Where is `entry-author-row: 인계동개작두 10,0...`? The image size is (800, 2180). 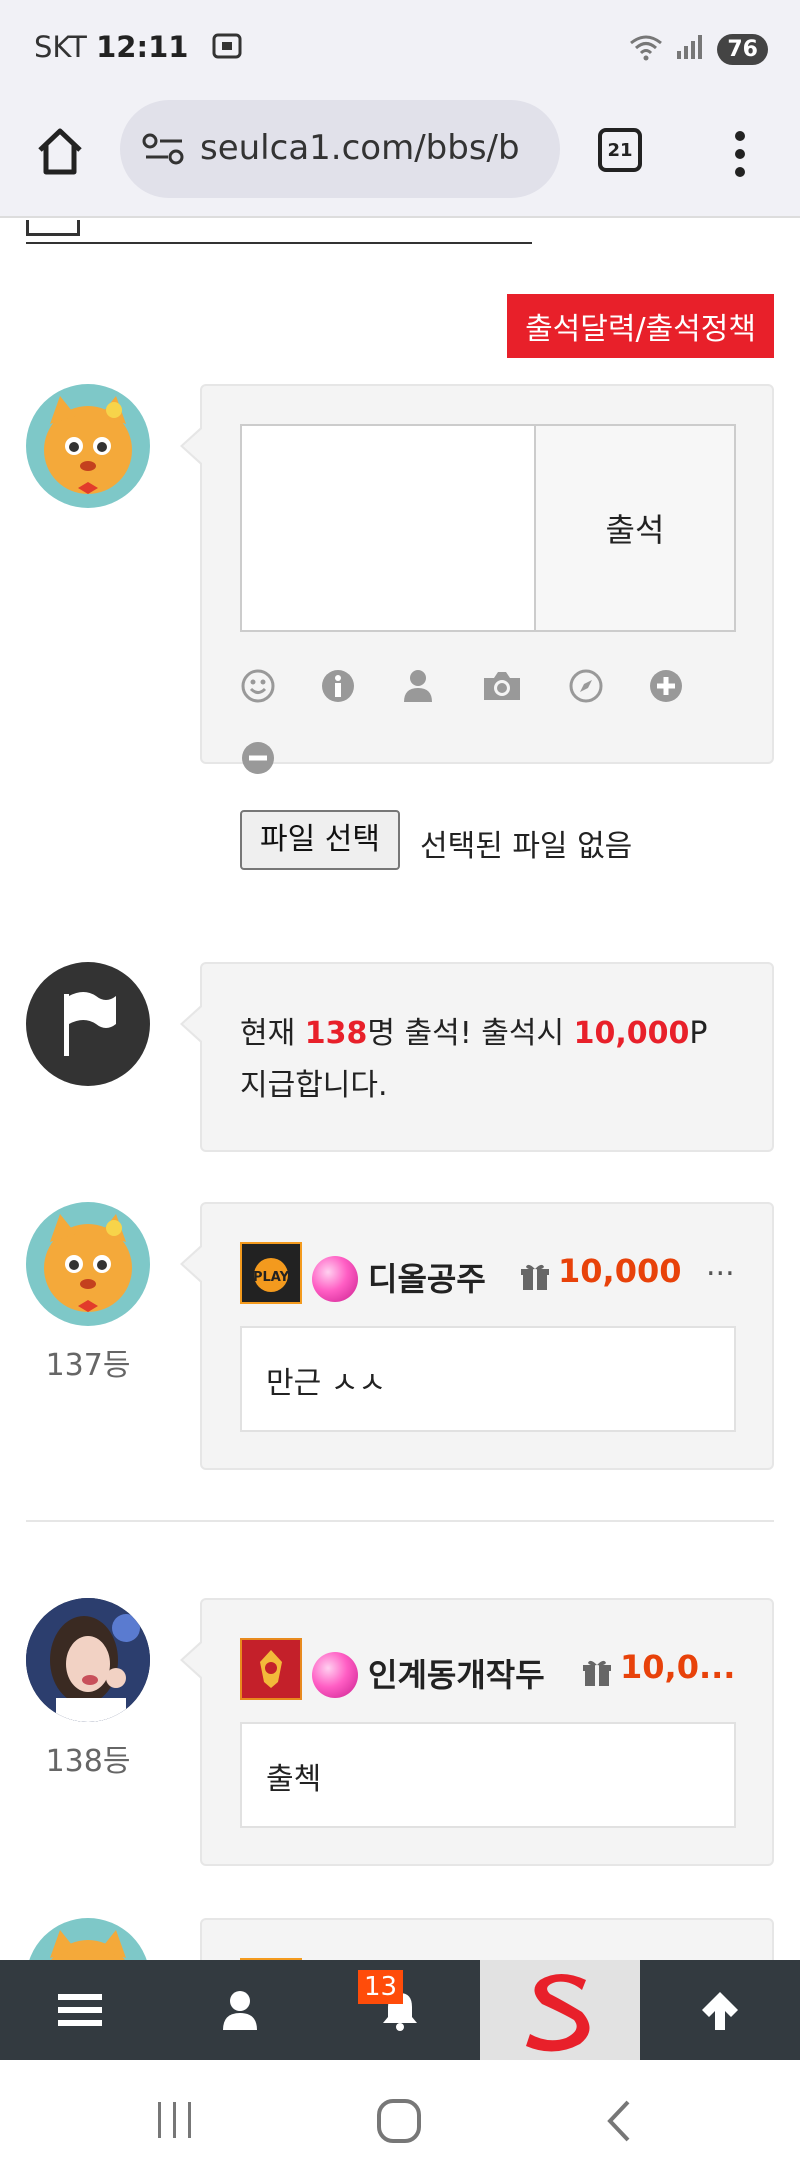
entry-author-row: 인계동개작두 10,0... is located at coordinates (489, 1669).